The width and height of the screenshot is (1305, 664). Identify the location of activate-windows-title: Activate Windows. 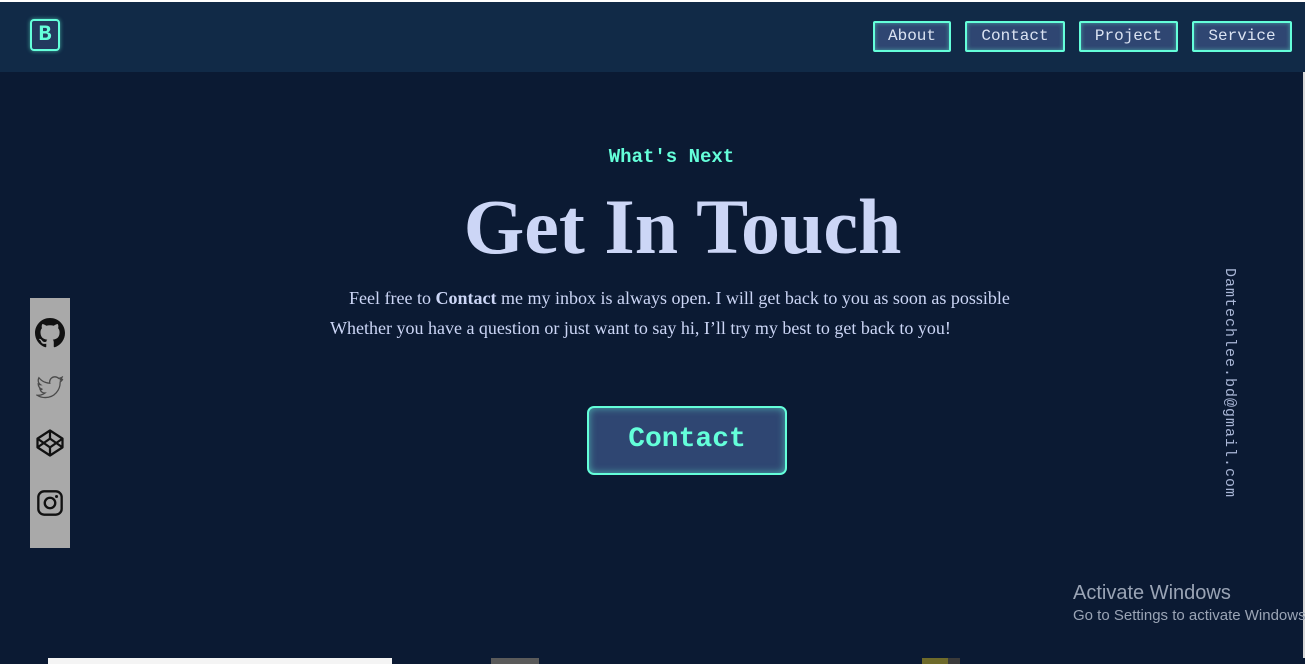
(1152, 593).